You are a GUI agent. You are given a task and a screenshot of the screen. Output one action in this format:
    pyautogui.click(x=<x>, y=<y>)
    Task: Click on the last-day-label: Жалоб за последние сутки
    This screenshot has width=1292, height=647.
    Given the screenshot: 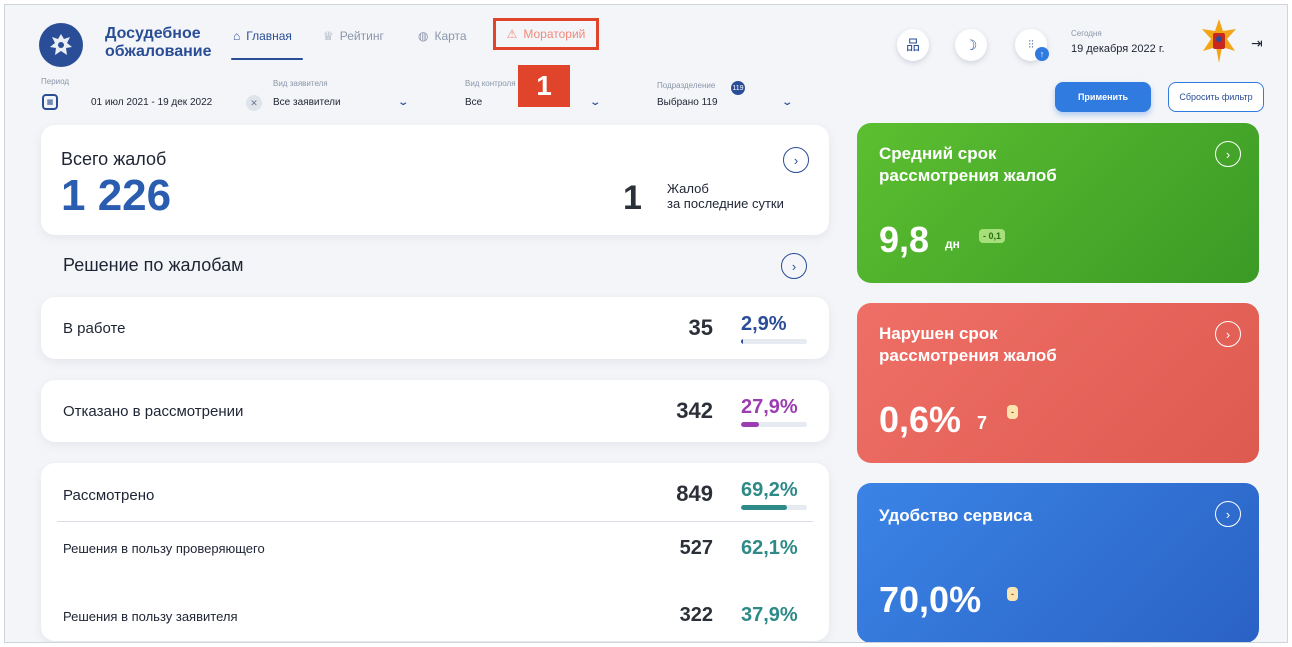 What is the action you would take?
    pyautogui.click(x=725, y=196)
    